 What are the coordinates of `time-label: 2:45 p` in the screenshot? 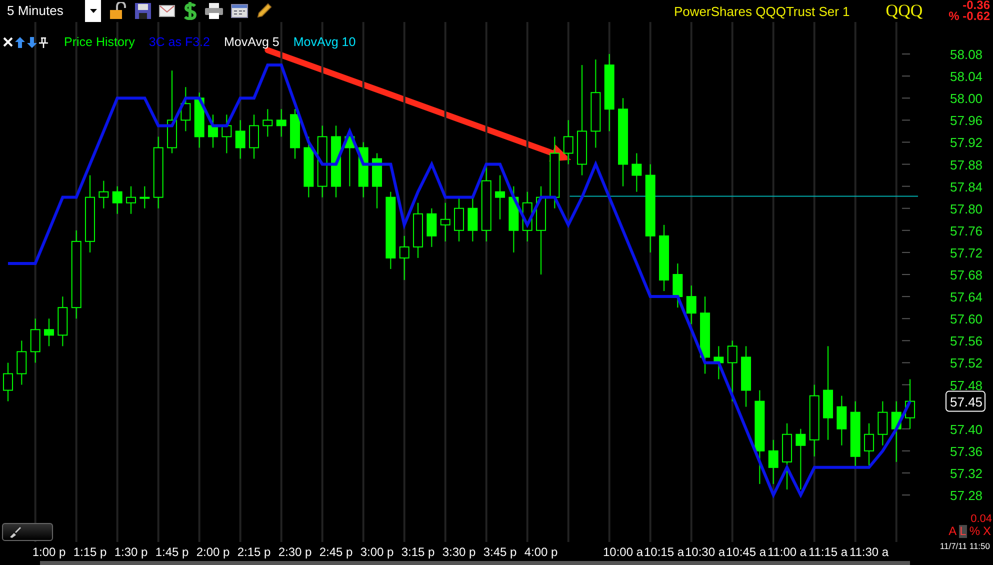 It's located at (336, 552).